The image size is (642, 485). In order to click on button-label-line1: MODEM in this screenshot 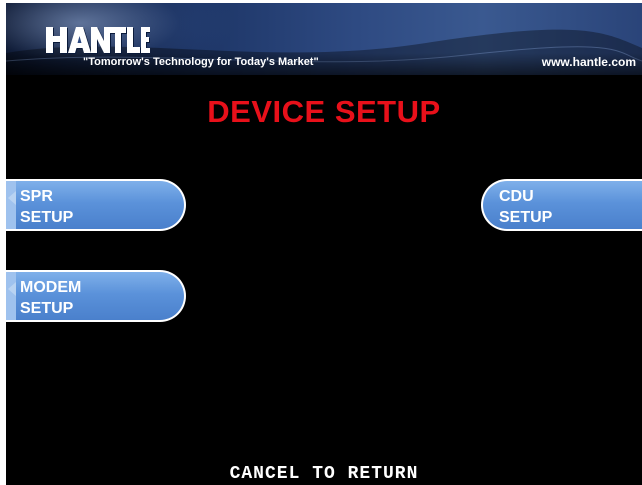, I will do `click(51, 287)`.